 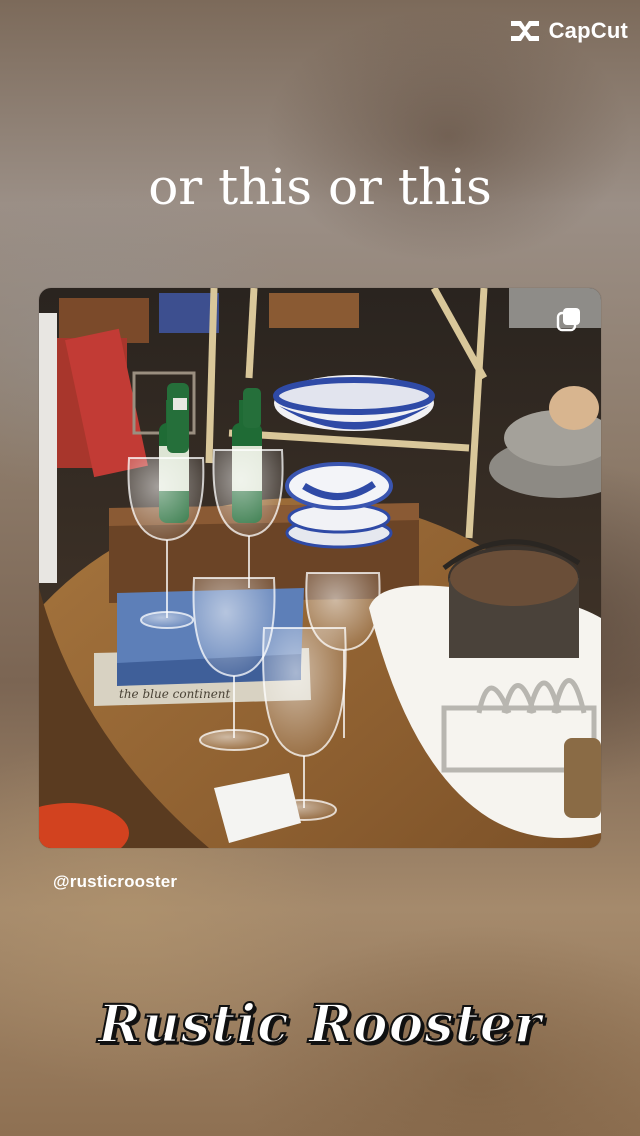 What do you see at coordinates (588, 30) in the screenshot?
I see `capcut-wordmark: CapCut` at bounding box center [588, 30].